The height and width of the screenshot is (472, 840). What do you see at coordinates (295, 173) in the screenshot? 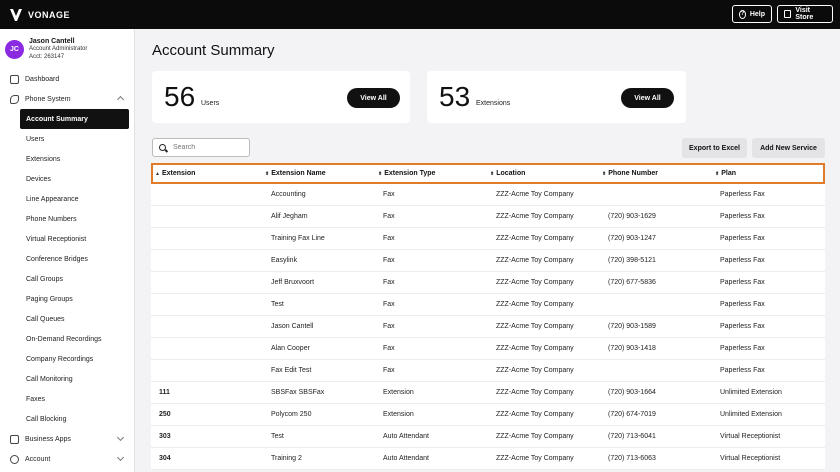
I see `column-header-extension-name: ⬍ Extension Name` at bounding box center [295, 173].